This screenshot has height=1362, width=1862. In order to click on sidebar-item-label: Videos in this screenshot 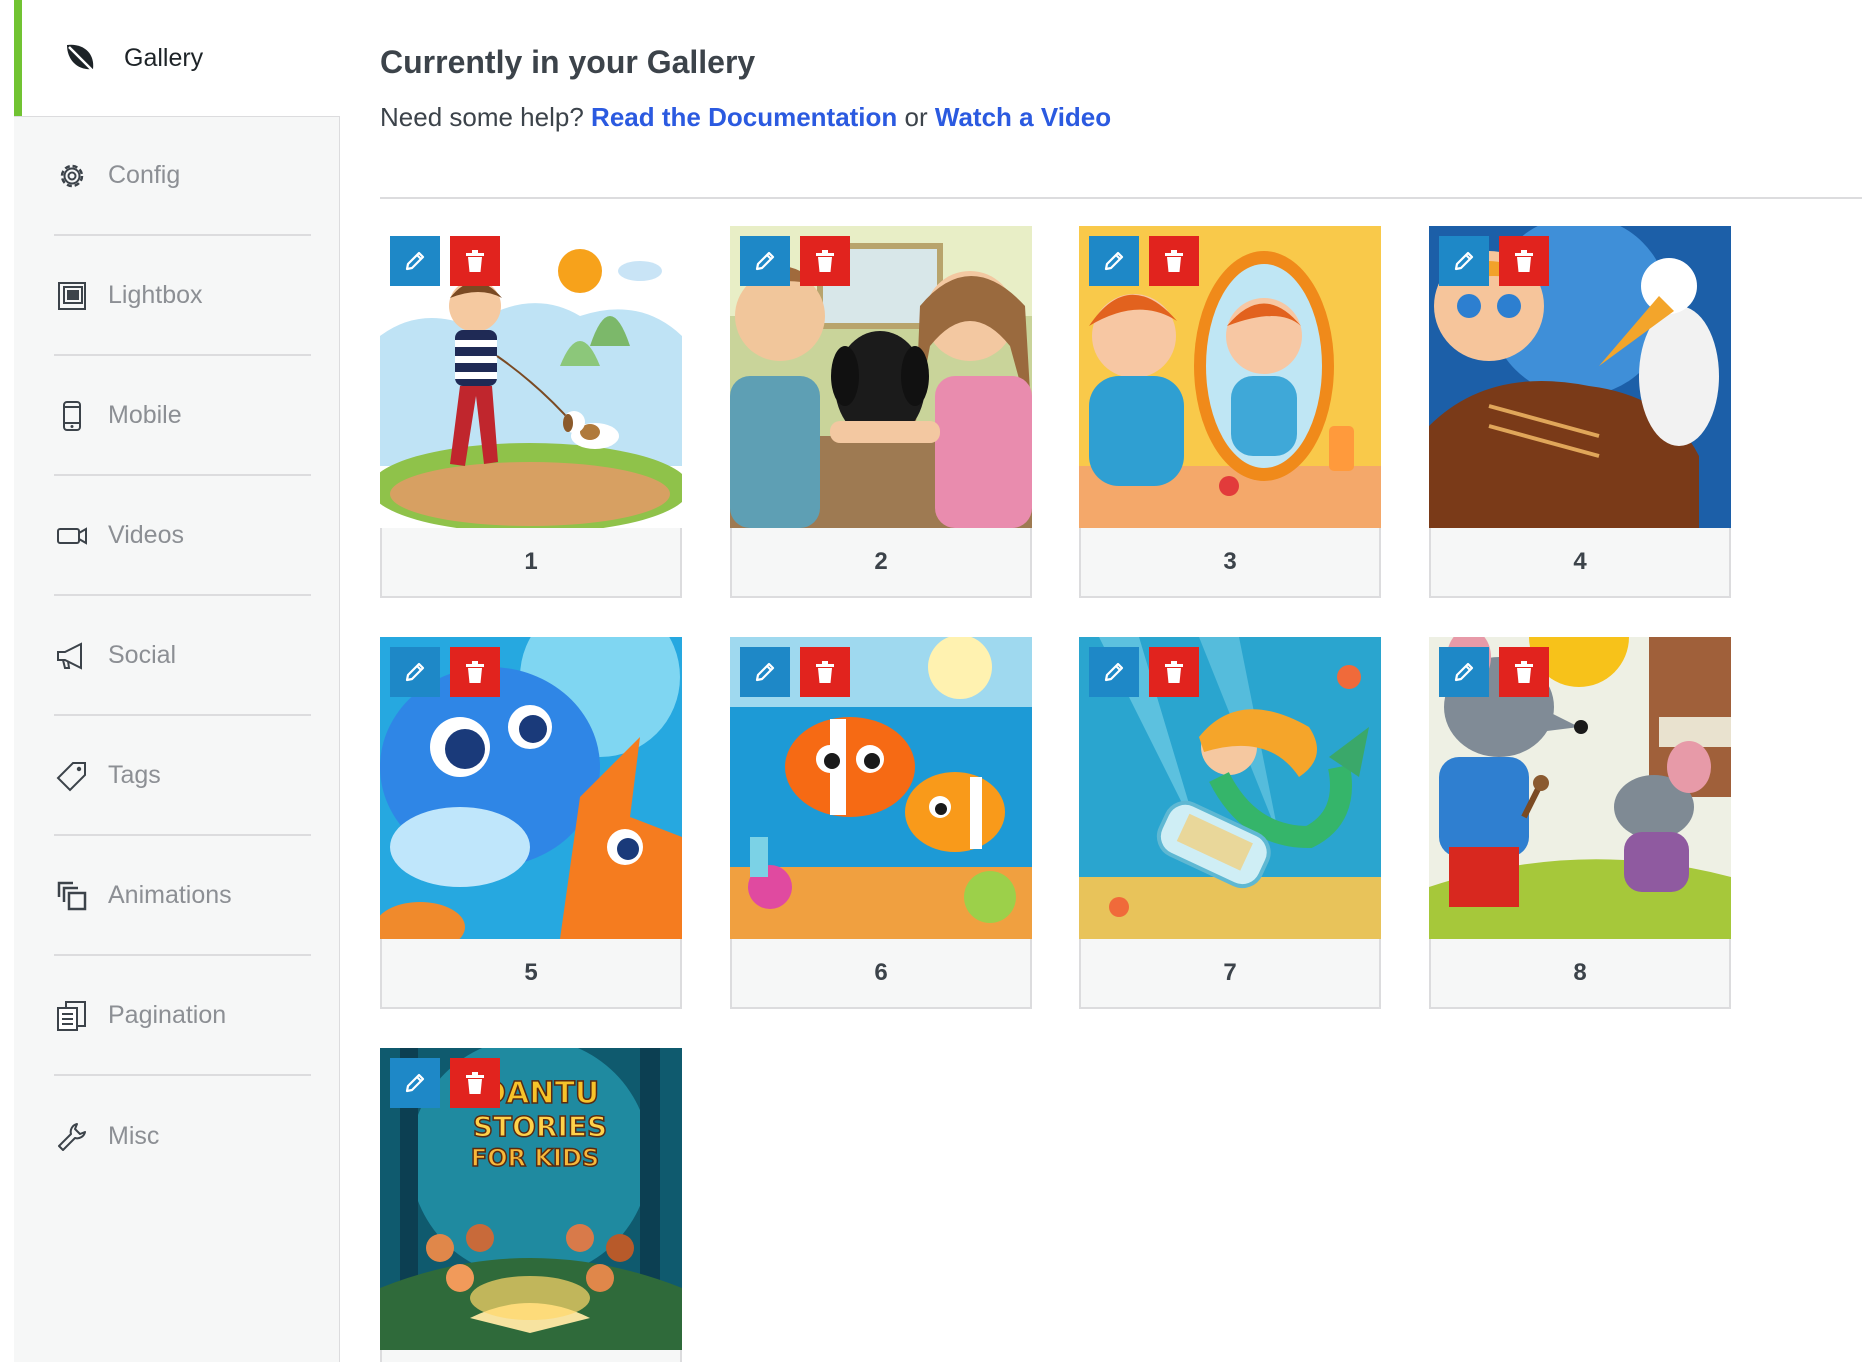, I will do `click(146, 535)`.